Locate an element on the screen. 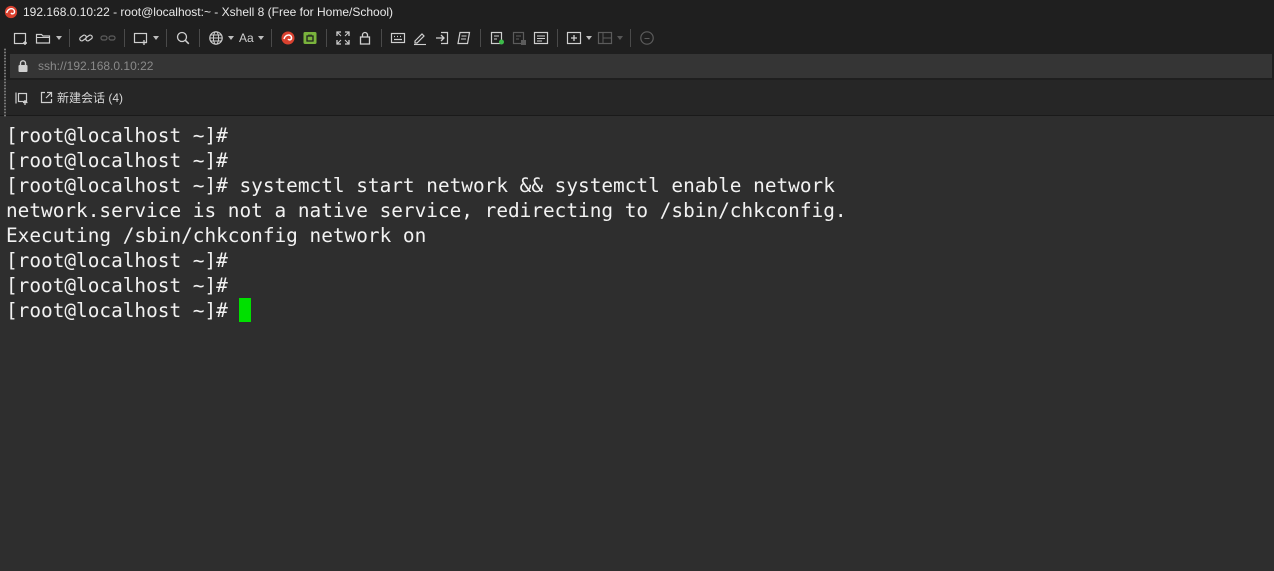 The width and height of the screenshot is (1274, 571). log-stop-icon is located at coordinates (519, 38).